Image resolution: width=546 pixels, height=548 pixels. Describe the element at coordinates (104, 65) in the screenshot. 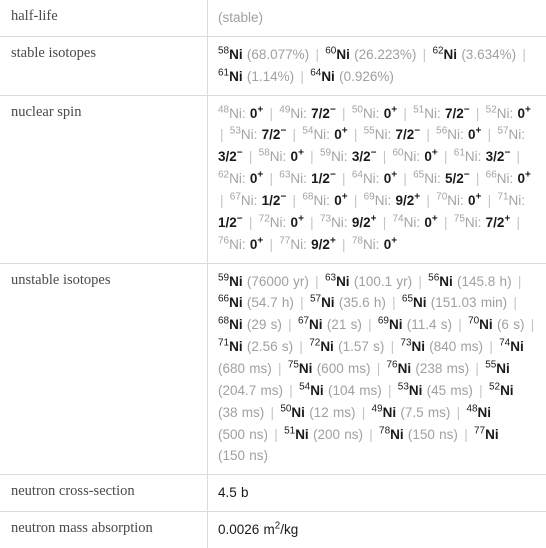

I see `property-label-stable-isotopes: stable isotopes` at that location.